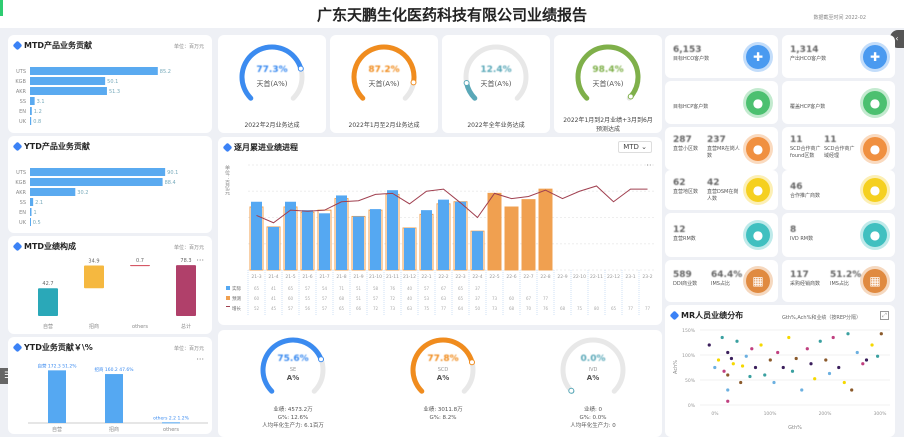  I want to click on value-label: 0.8, so click(37, 122).